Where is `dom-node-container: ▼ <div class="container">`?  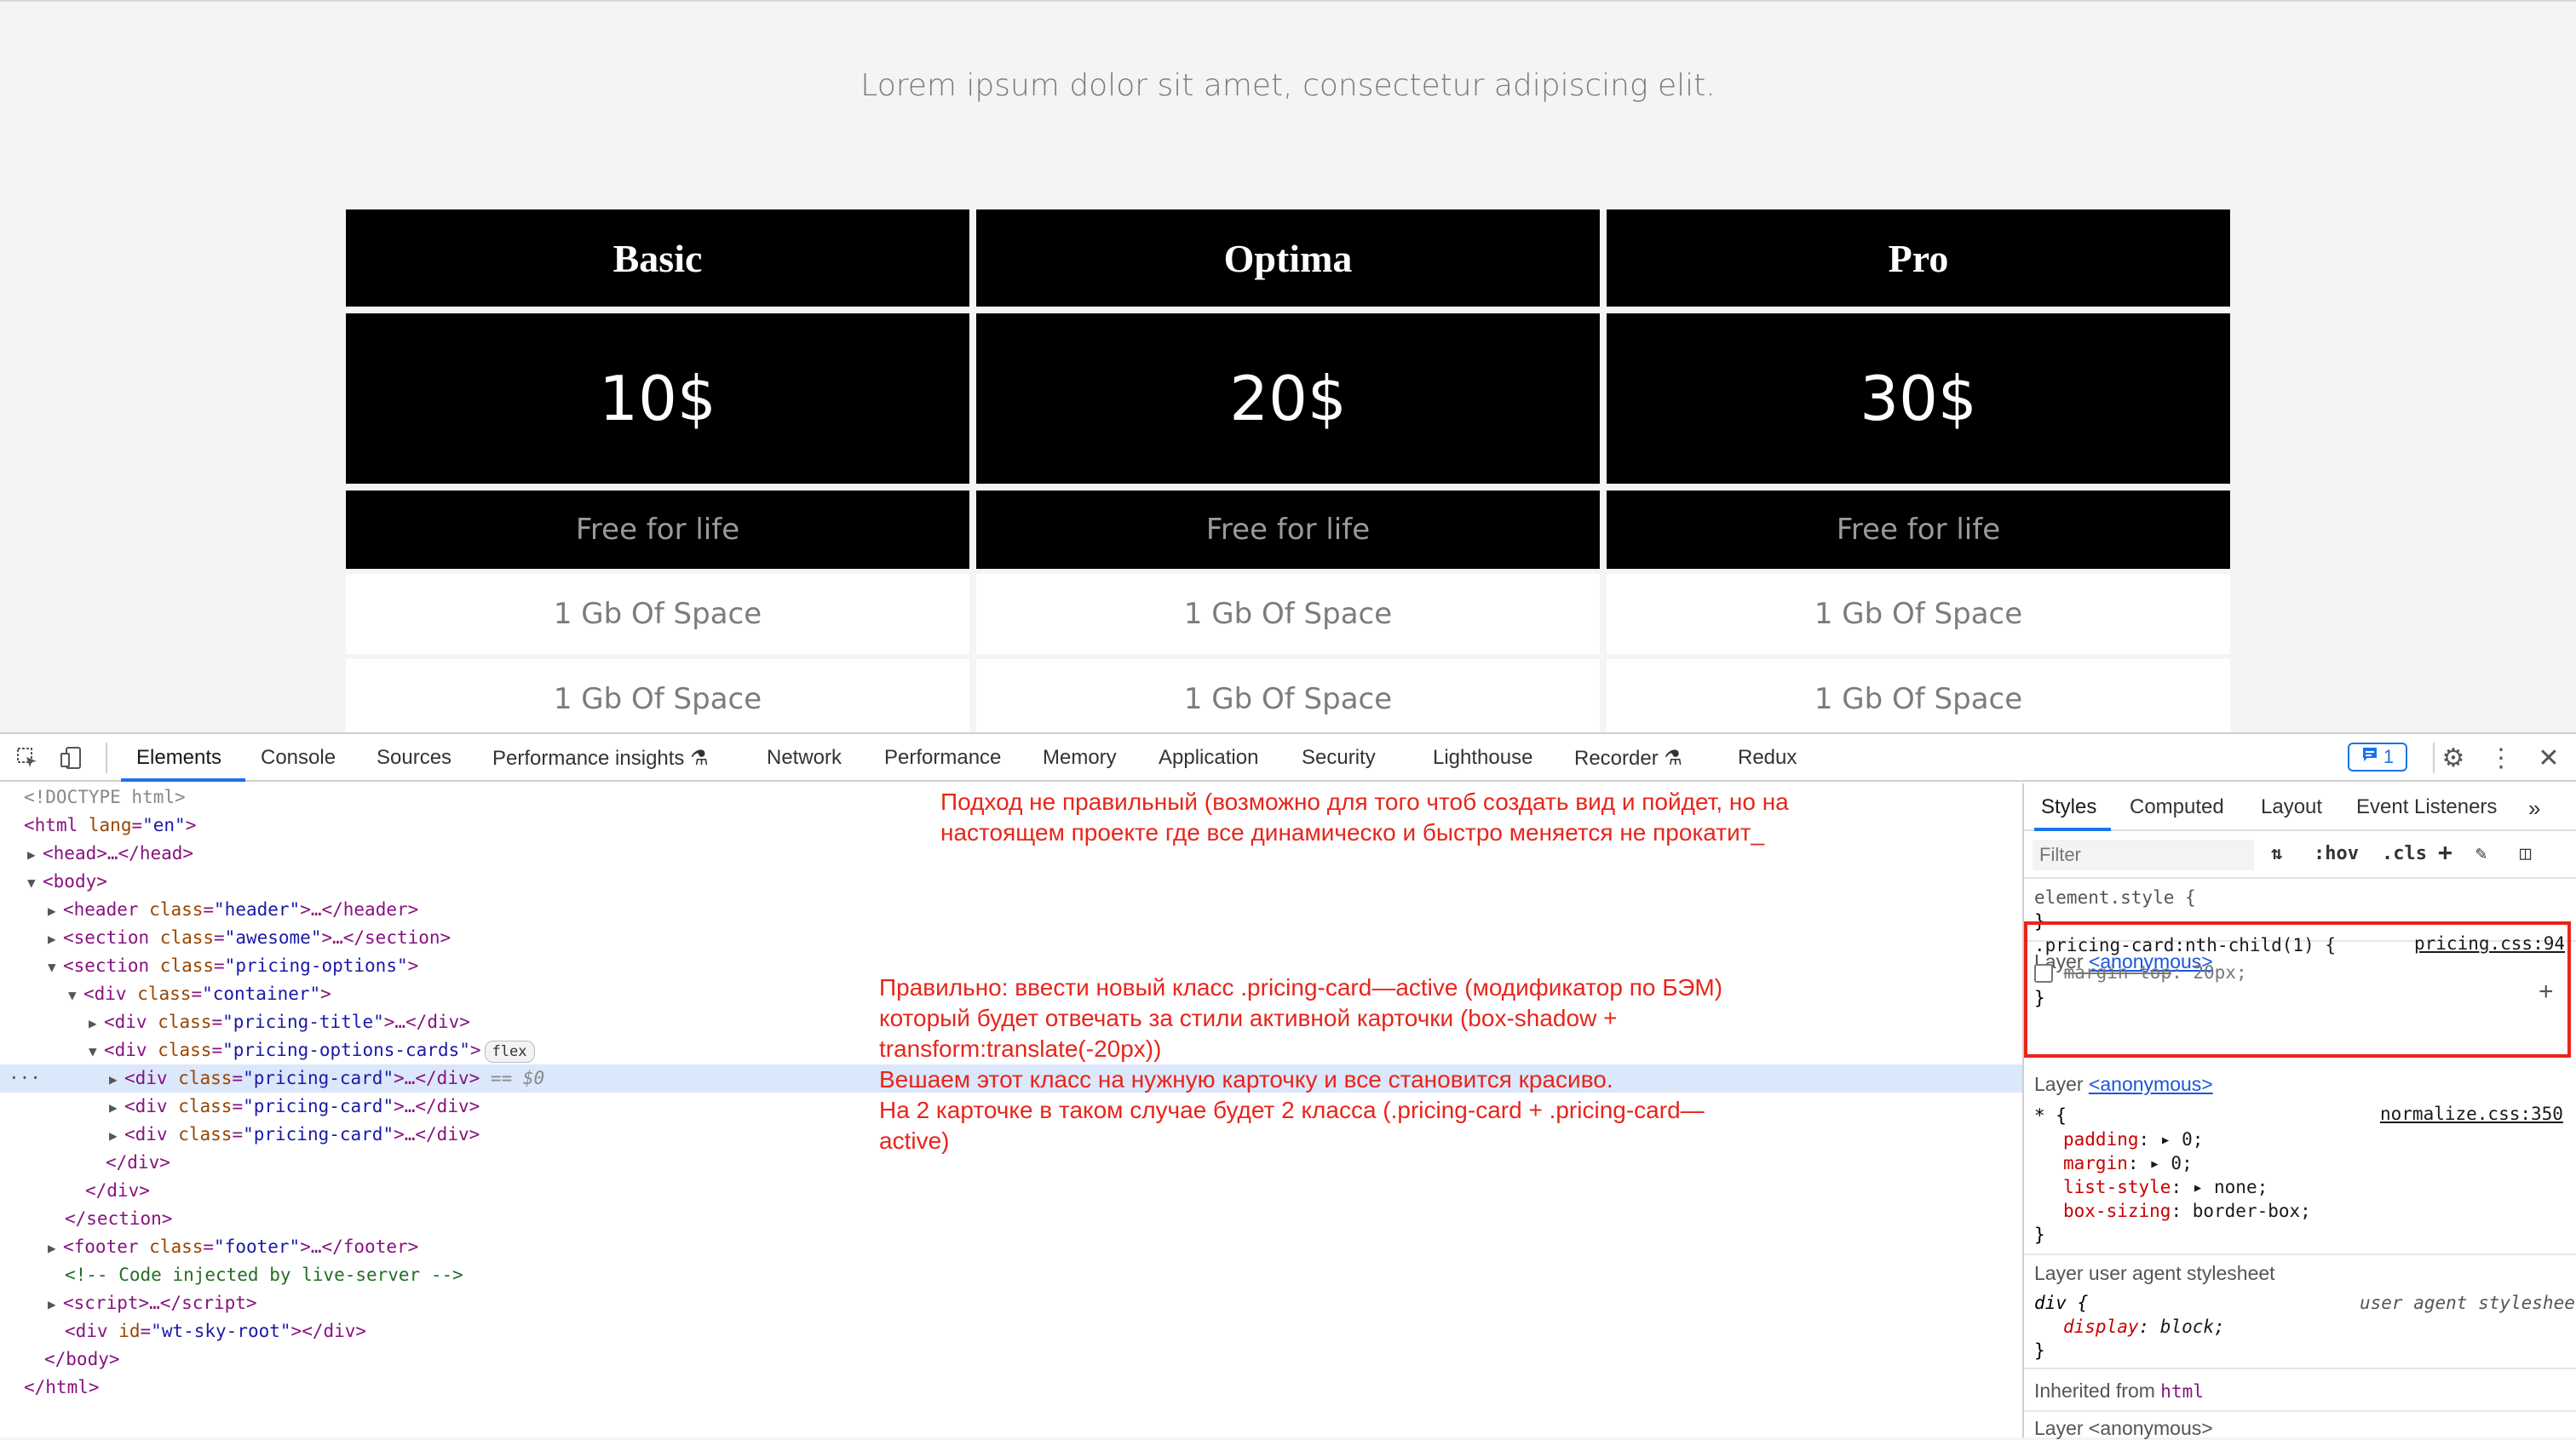
dom-node-container: ▼ <div class="container"> is located at coordinates (200, 994).